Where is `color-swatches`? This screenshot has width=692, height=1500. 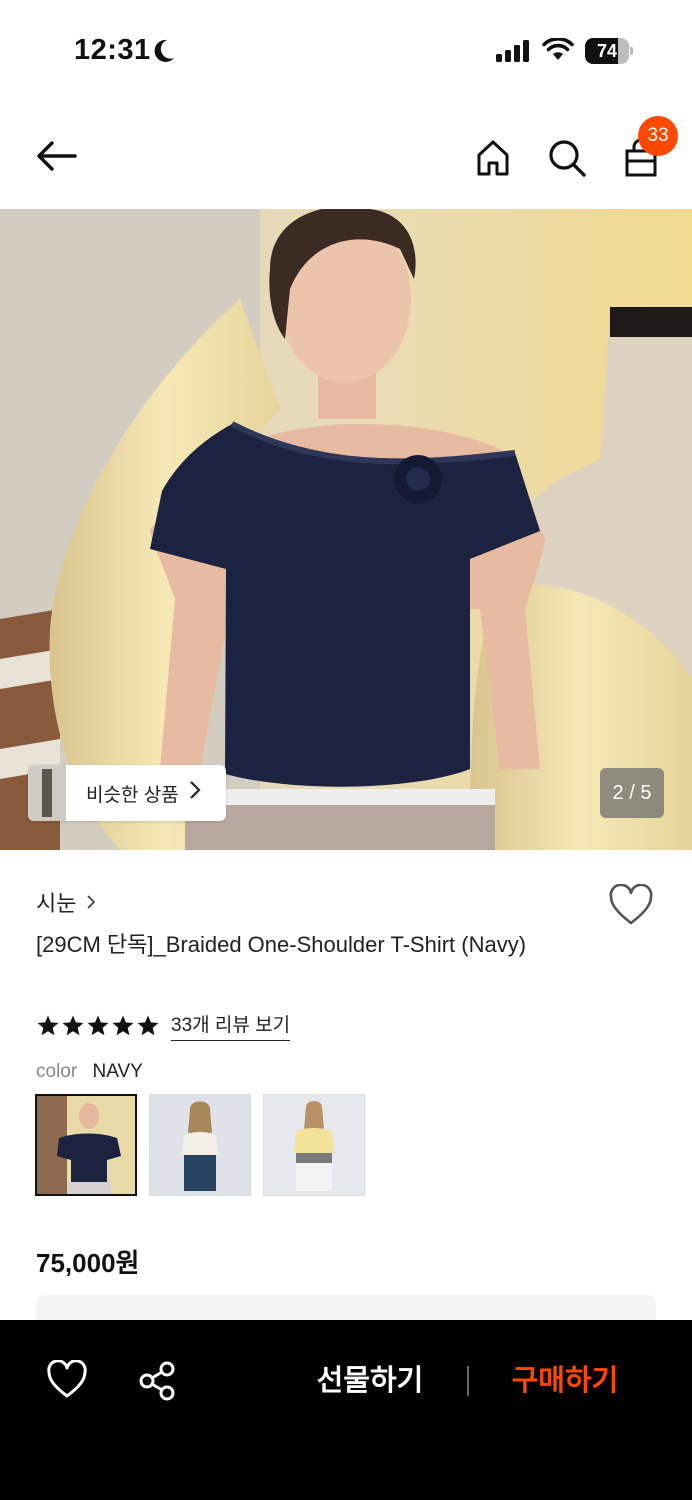 color-swatches is located at coordinates (200, 1145).